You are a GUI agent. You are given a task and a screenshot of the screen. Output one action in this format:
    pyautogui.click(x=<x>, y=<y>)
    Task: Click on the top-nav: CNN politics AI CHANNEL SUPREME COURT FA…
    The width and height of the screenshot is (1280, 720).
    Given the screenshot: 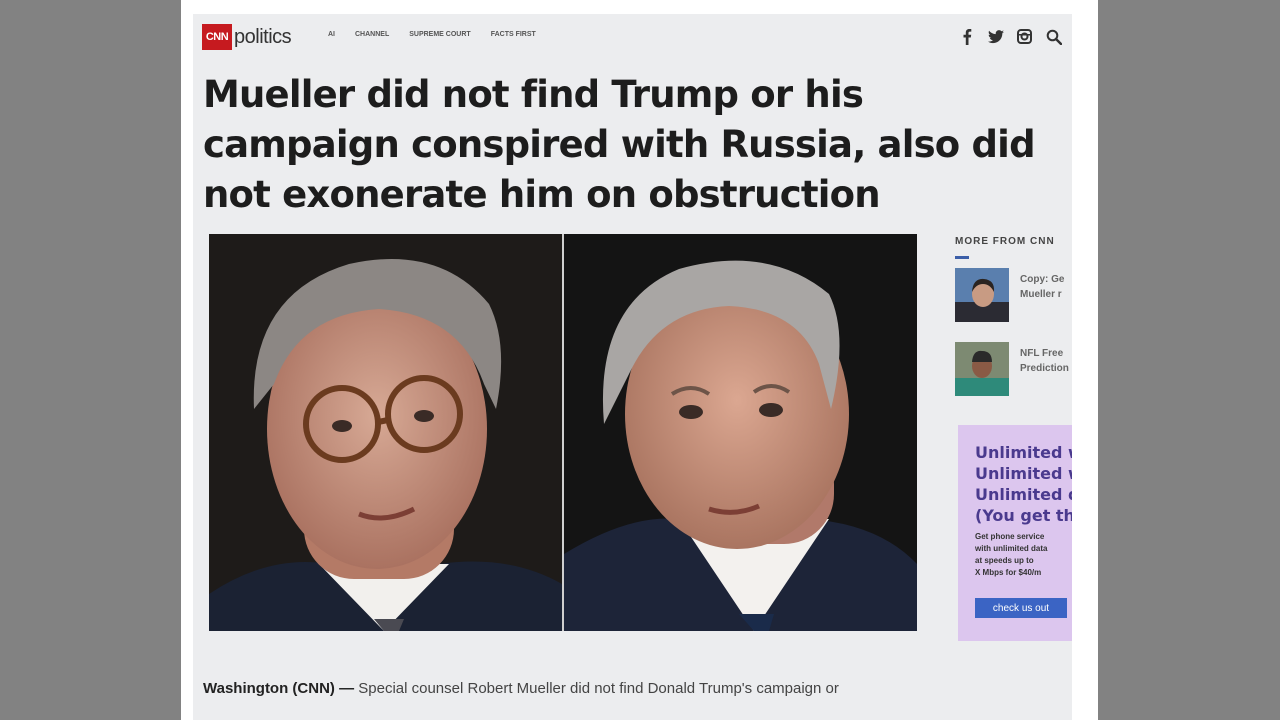 What is the action you would take?
    pyautogui.click(x=632, y=37)
    